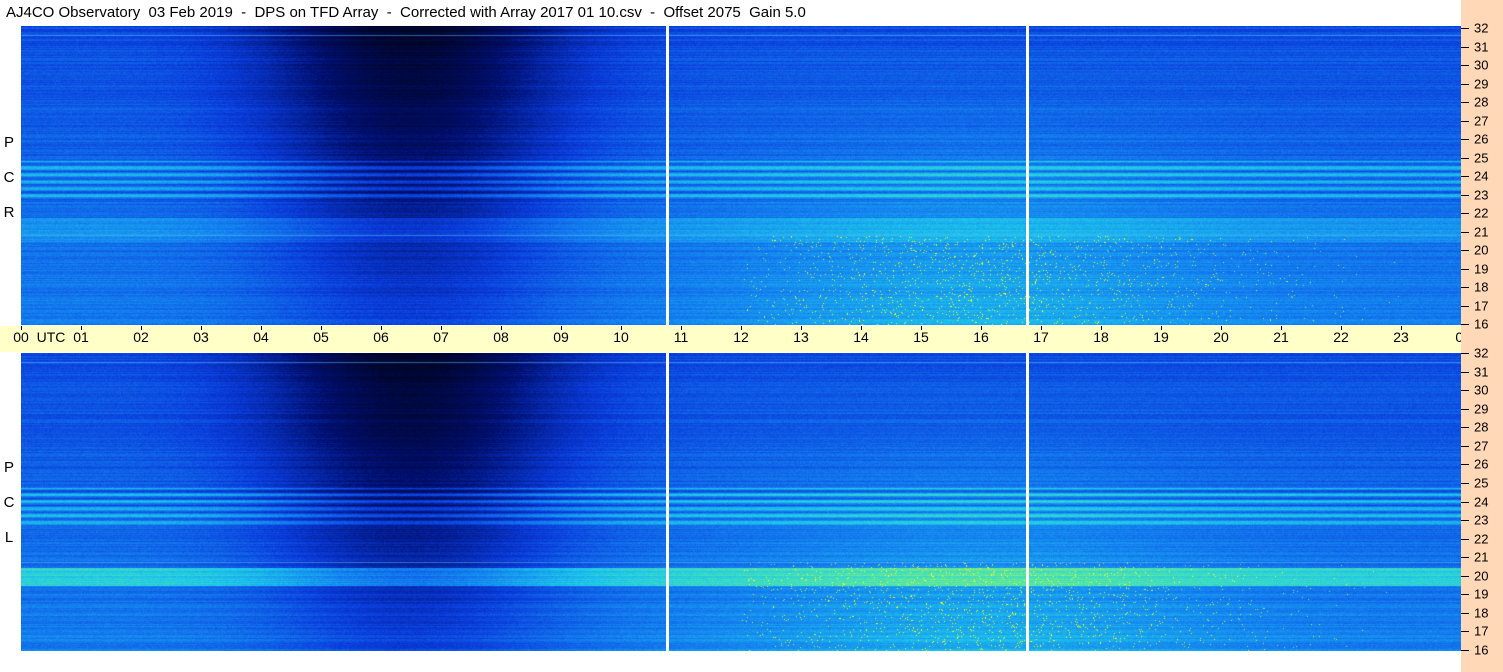 This screenshot has height=672, width=1503. What do you see at coordinates (621, 337) in the screenshot?
I see `time-axis-hour-label: 10` at bounding box center [621, 337].